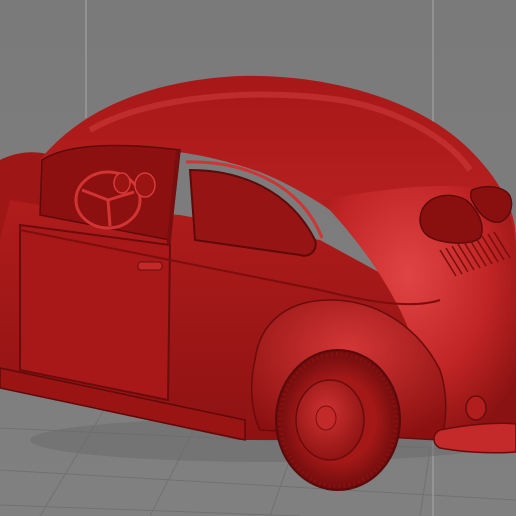 The width and height of the screenshot is (516, 516). I want to click on door-handle, so click(150, 266).